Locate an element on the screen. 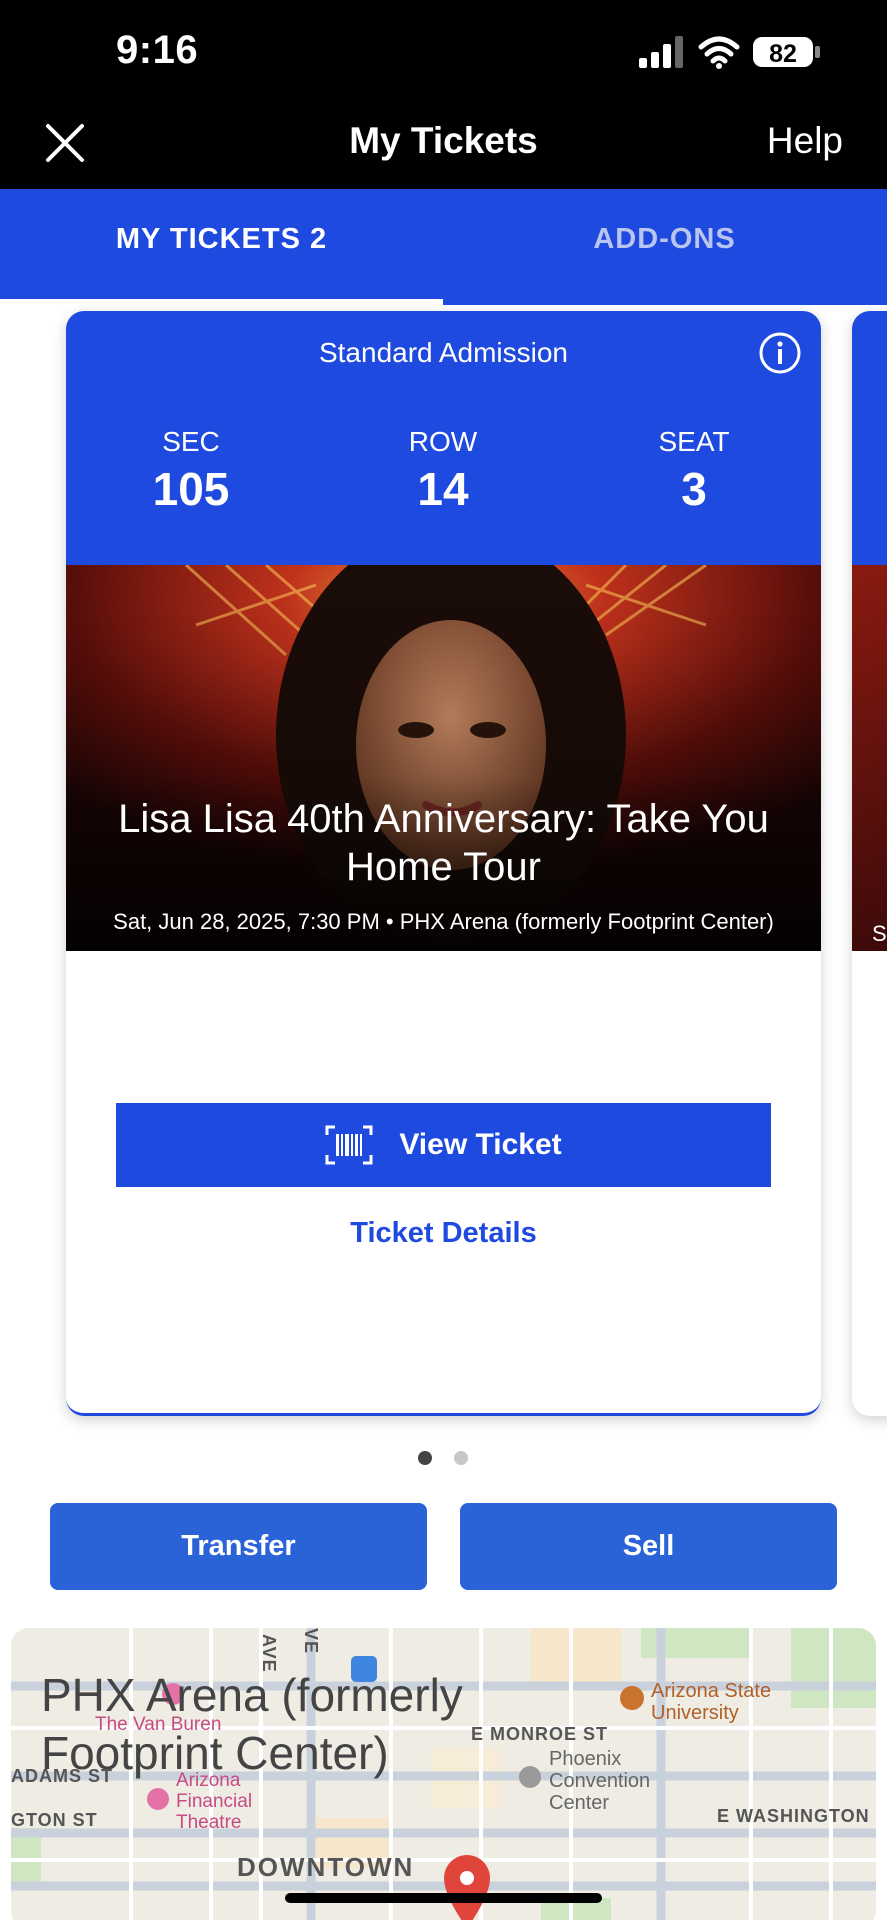 The height and width of the screenshot is (1920, 887). poi-arizona-financial-theatre: Arizona Financial Theatre is located at coordinates (231, 1801).